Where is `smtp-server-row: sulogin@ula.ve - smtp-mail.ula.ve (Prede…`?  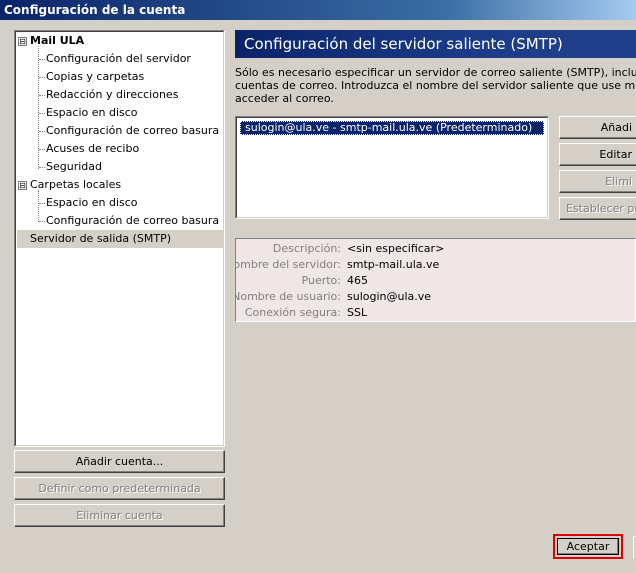 smtp-server-row: sulogin@ula.ve - smtp-mail.ula.ve (Prede… is located at coordinates (392, 128).